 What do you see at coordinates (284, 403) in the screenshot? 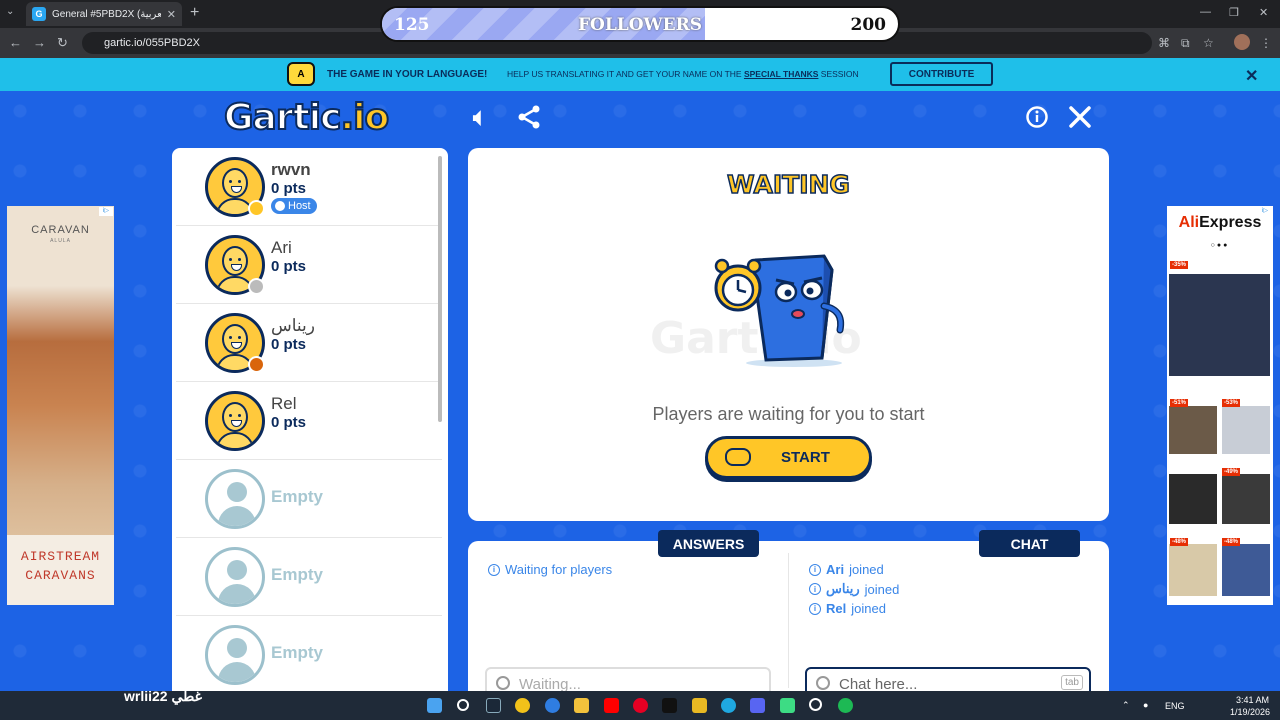
I see `player-name: Rel` at bounding box center [284, 403].